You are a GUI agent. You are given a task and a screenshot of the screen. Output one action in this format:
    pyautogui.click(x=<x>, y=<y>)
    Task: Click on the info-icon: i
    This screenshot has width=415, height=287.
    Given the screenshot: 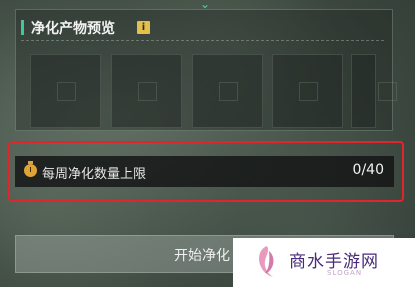 What is the action you would take?
    pyautogui.click(x=143, y=27)
    